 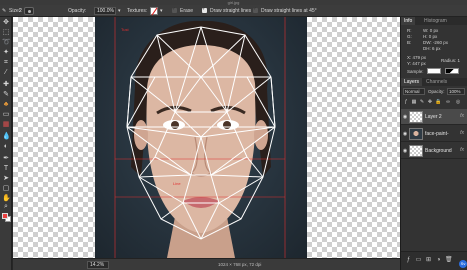 I want to click on opacity-label: Opacity:, so click(x=77, y=11).